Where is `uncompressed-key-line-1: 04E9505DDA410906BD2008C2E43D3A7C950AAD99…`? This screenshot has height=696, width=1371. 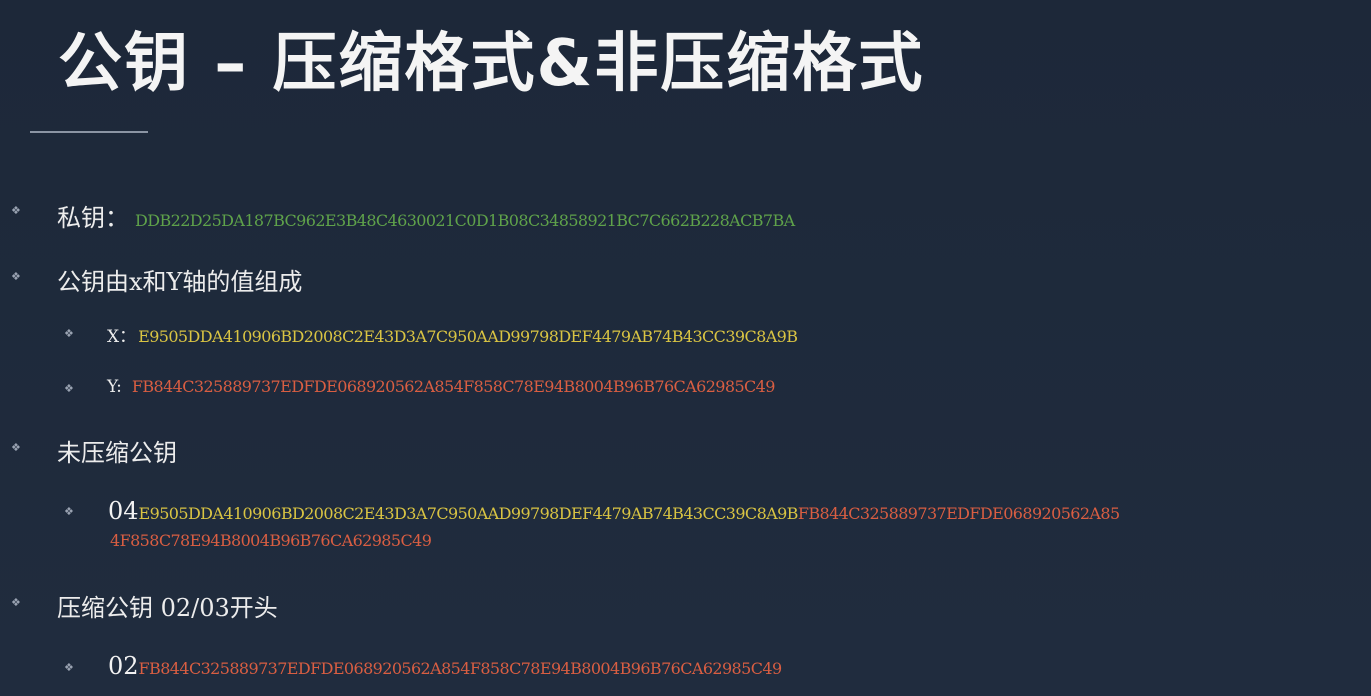
uncompressed-key-line-1: 04E9505DDA410906BD2008C2E43D3A7C950AAD99… is located at coordinates (614, 511).